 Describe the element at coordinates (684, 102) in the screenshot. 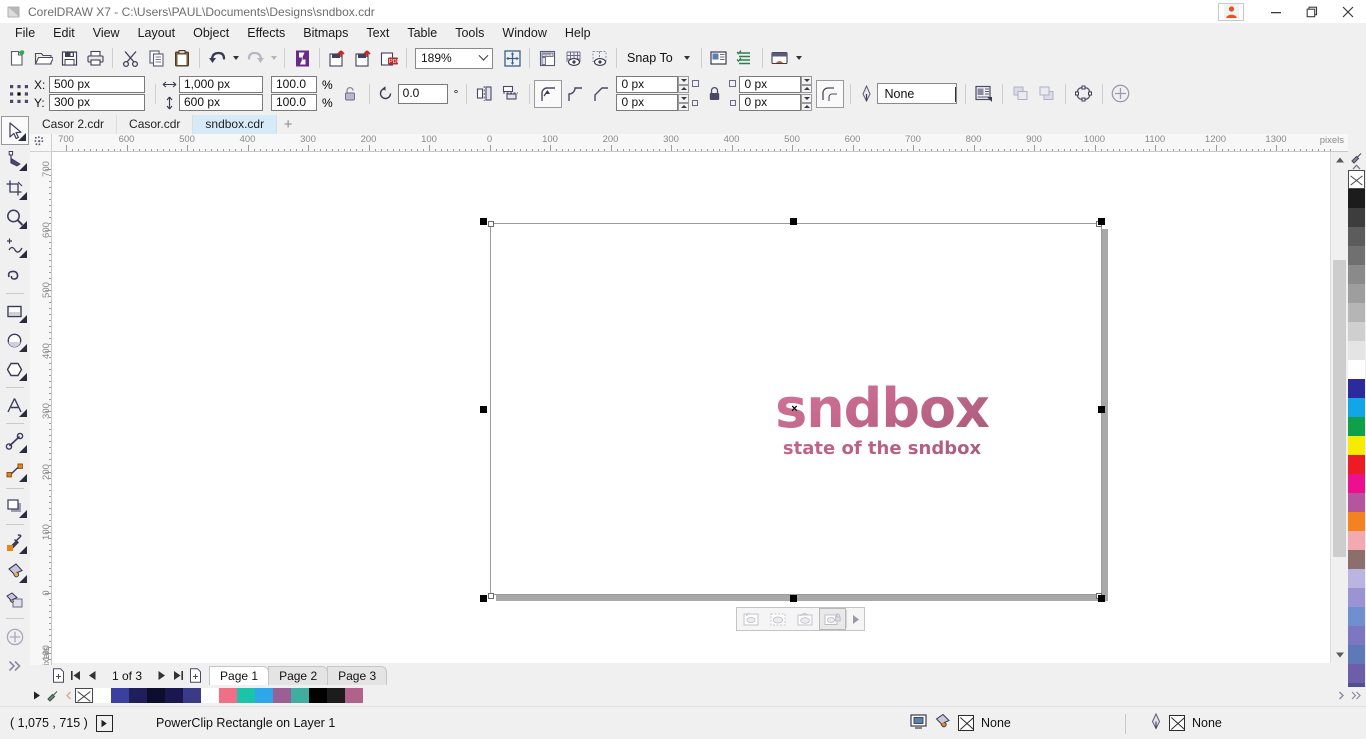

I see `corner-bottom-left-spinner` at that location.